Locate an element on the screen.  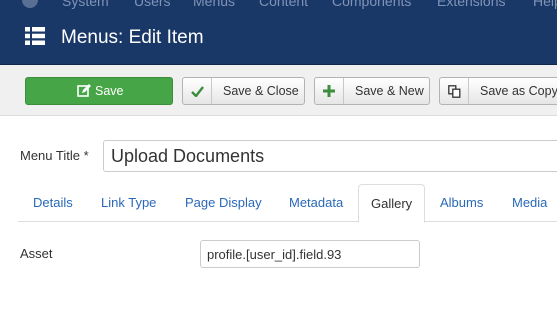
tab-gallery: Gallery is located at coordinates (391, 203).